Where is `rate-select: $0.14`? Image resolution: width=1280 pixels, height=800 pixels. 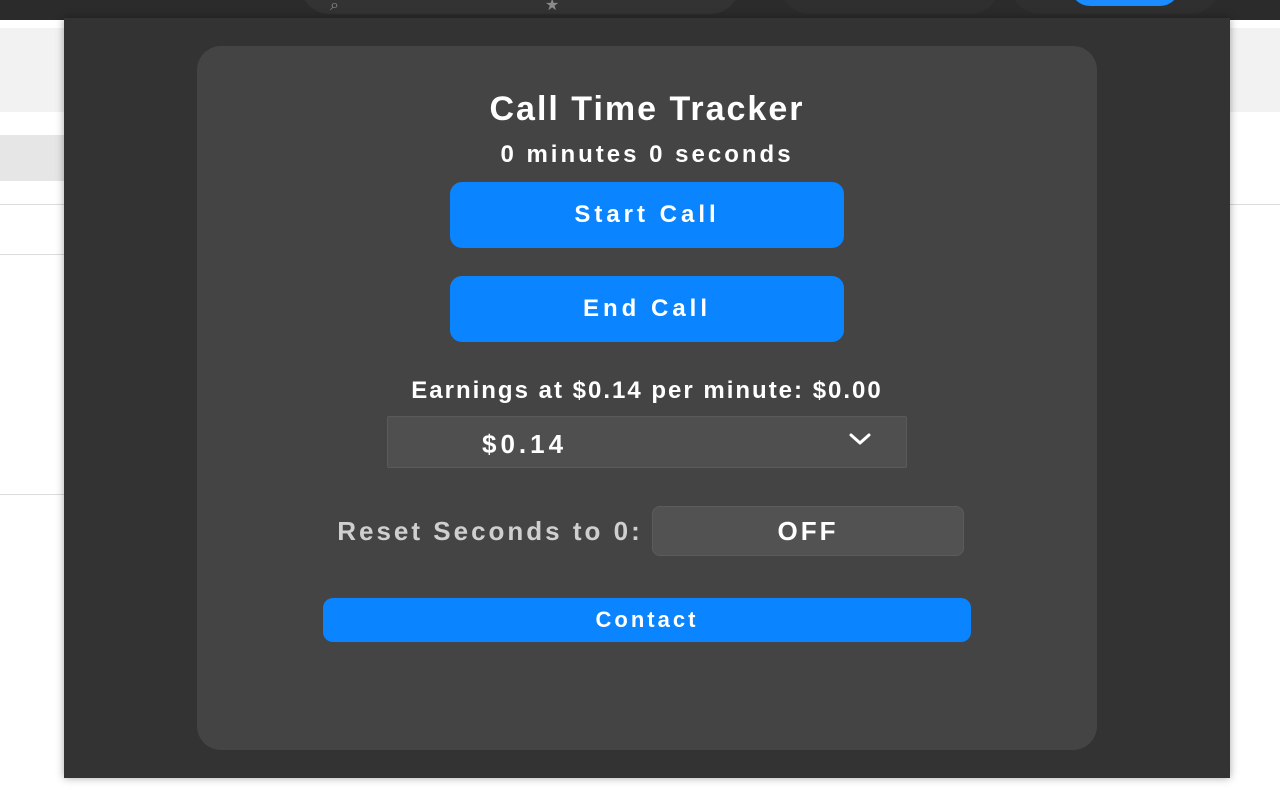 rate-select: $0.14 is located at coordinates (647, 442).